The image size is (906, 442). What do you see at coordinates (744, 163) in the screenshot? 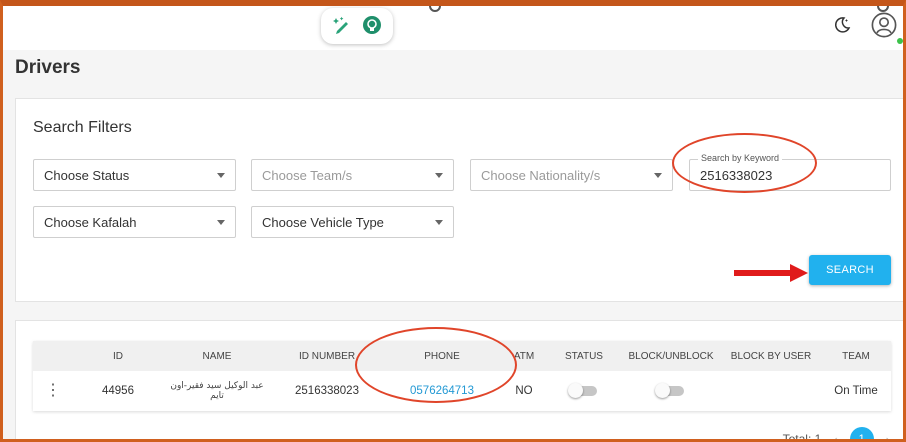
I see `annotation-oval-keyword` at bounding box center [744, 163].